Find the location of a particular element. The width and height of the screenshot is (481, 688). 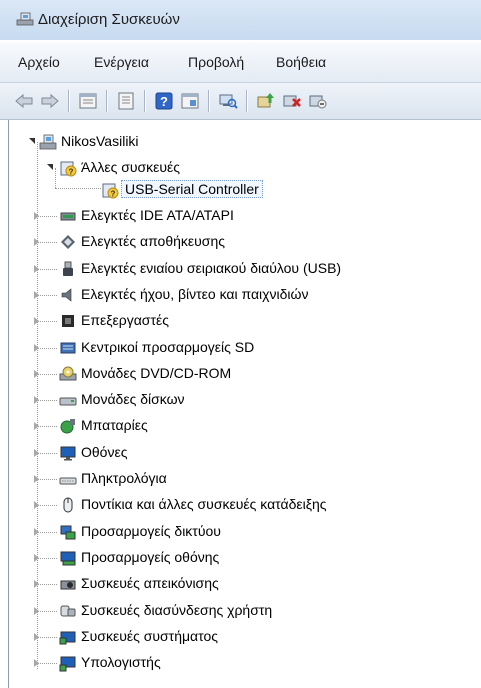

tree-root-label: NikosVasiliki is located at coordinates (100, 141).